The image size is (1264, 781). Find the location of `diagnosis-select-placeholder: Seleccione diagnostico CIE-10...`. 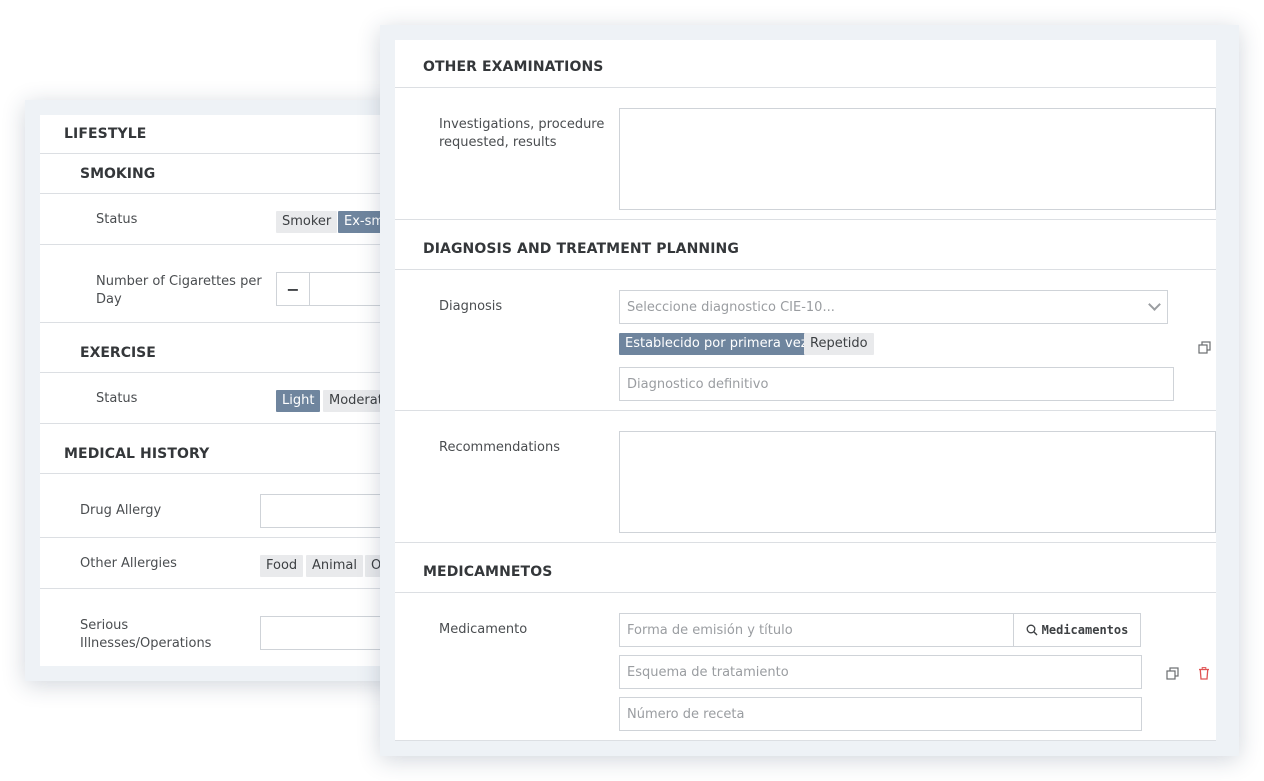

diagnosis-select-placeholder: Seleccione diagnostico CIE-10... is located at coordinates (731, 307).